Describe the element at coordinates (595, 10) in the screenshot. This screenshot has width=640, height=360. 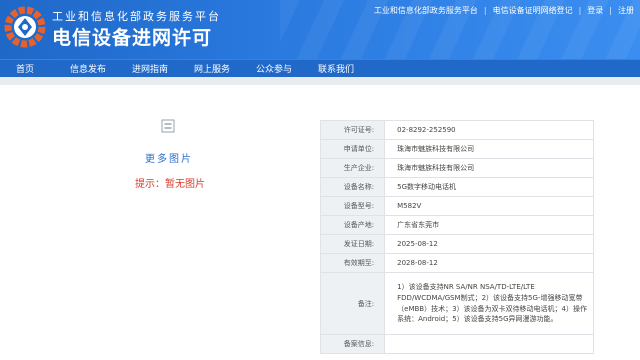
I see `top-link-login: 登录` at that location.